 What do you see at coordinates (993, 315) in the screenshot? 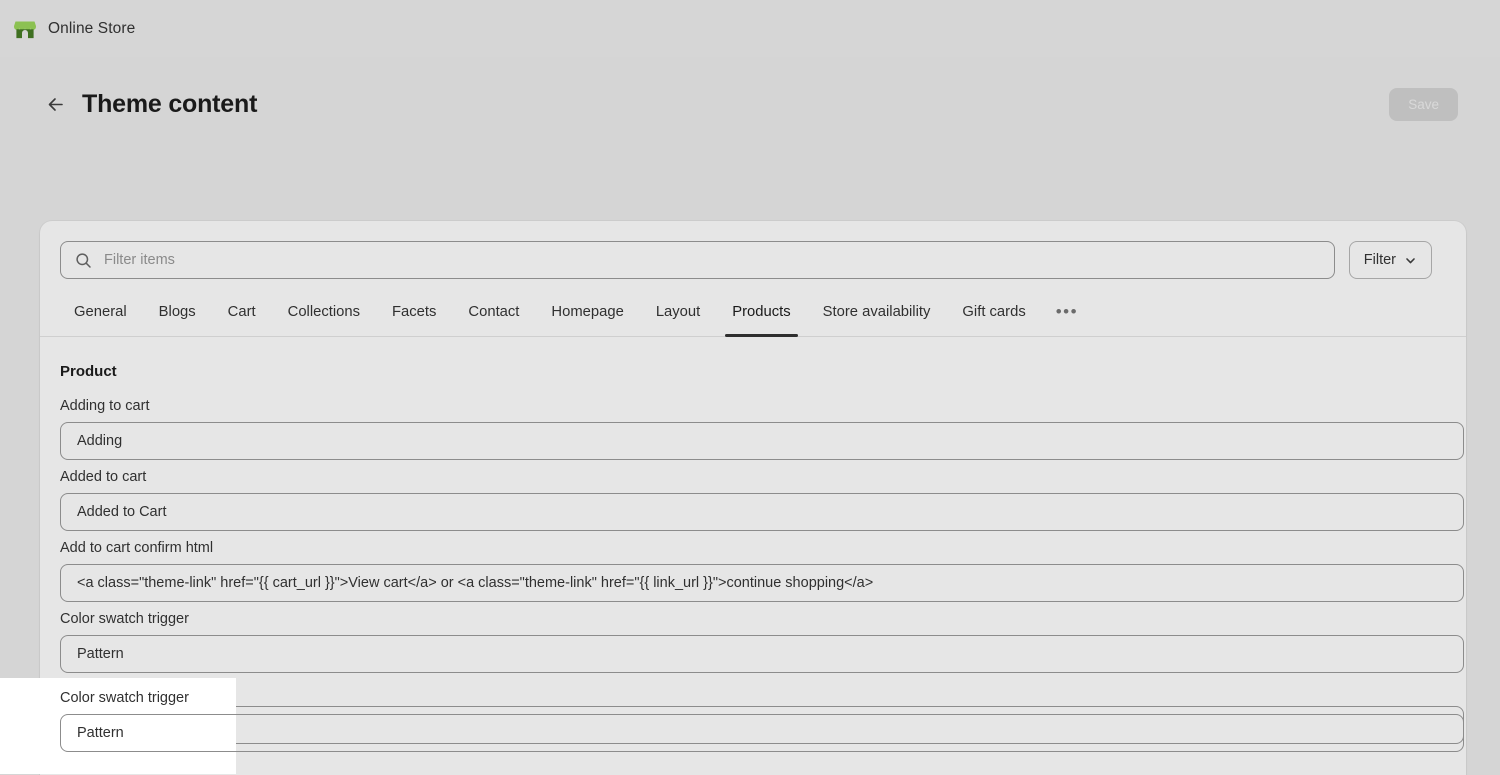
I see `tab-gift-cards: Gift cards` at bounding box center [993, 315].